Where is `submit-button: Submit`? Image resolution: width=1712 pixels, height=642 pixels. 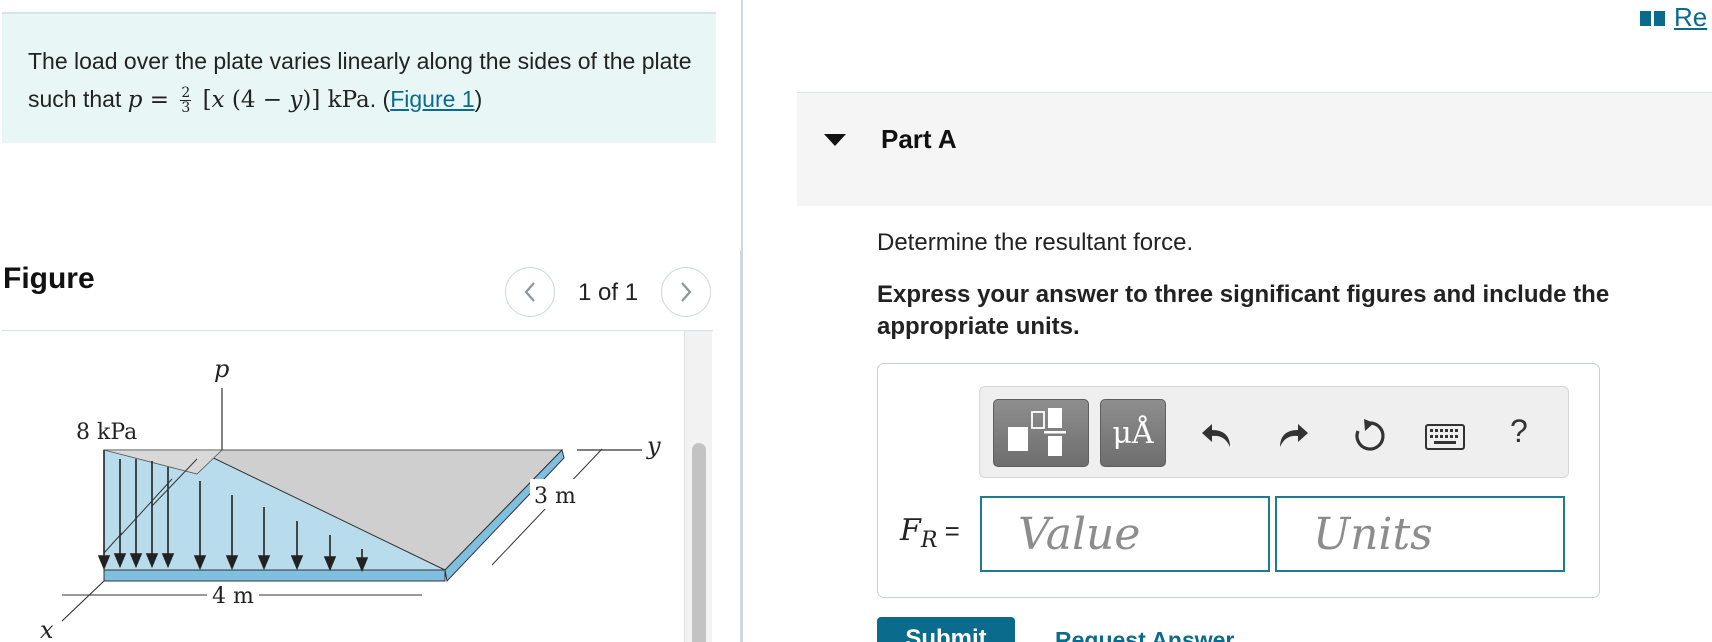
submit-button: Submit is located at coordinates (946, 629).